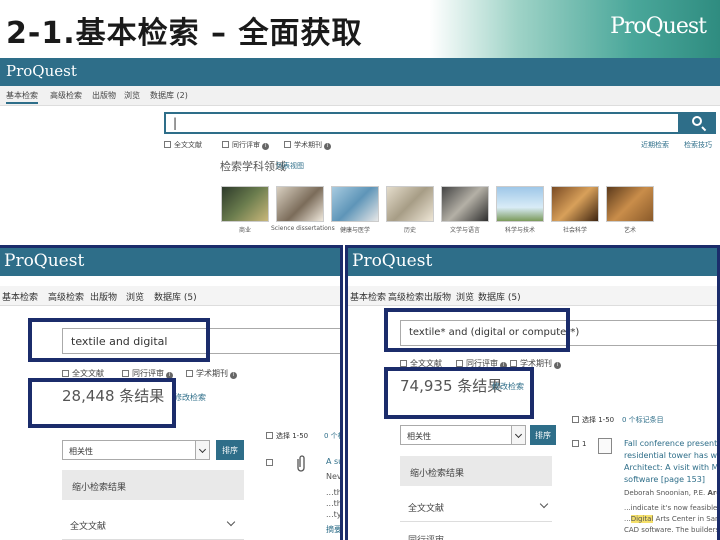  What do you see at coordinates (333, 461) in the screenshot?
I see `left-result-title: A sur` at bounding box center [333, 461].